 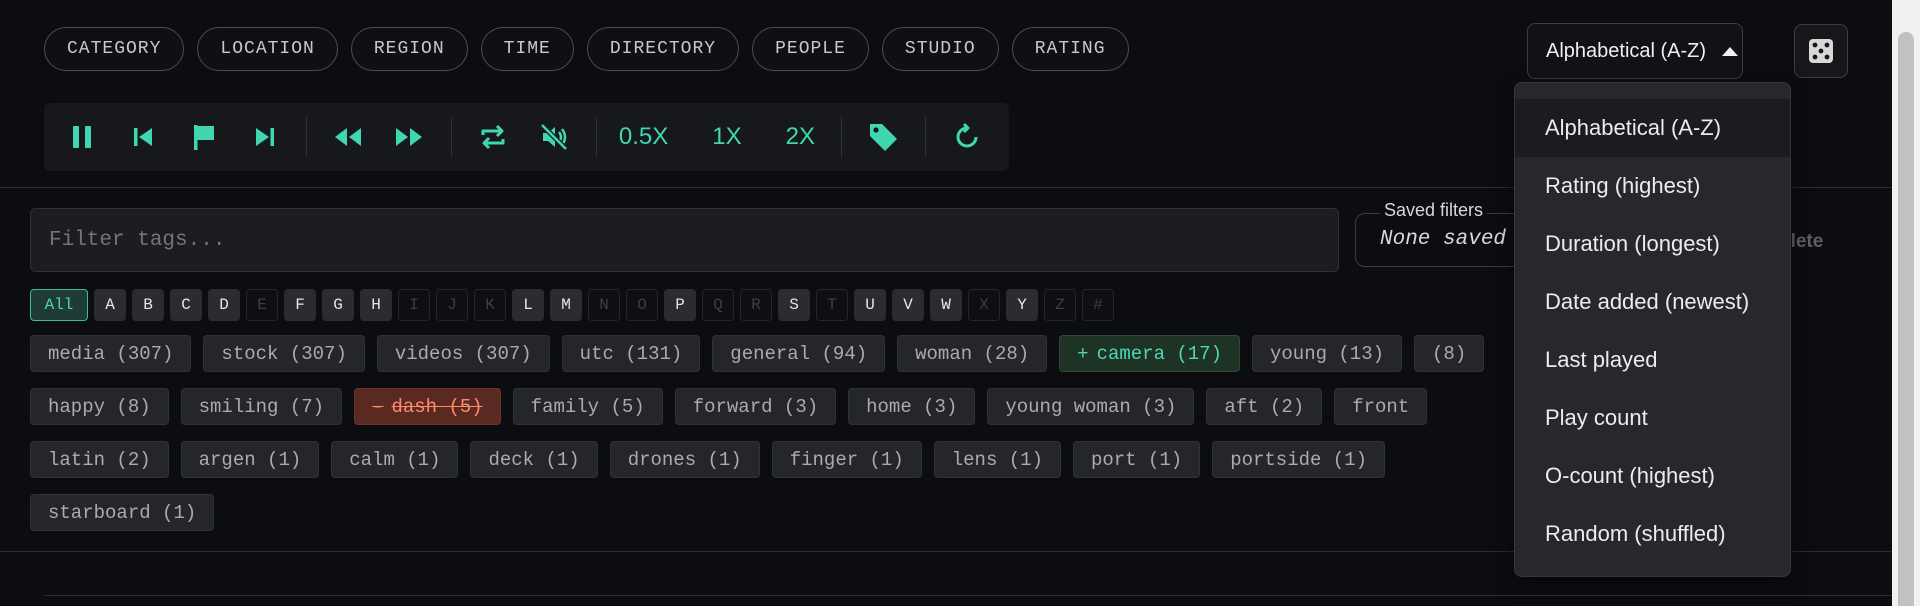 I want to click on tag-chip: front, so click(x=1381, y=406).